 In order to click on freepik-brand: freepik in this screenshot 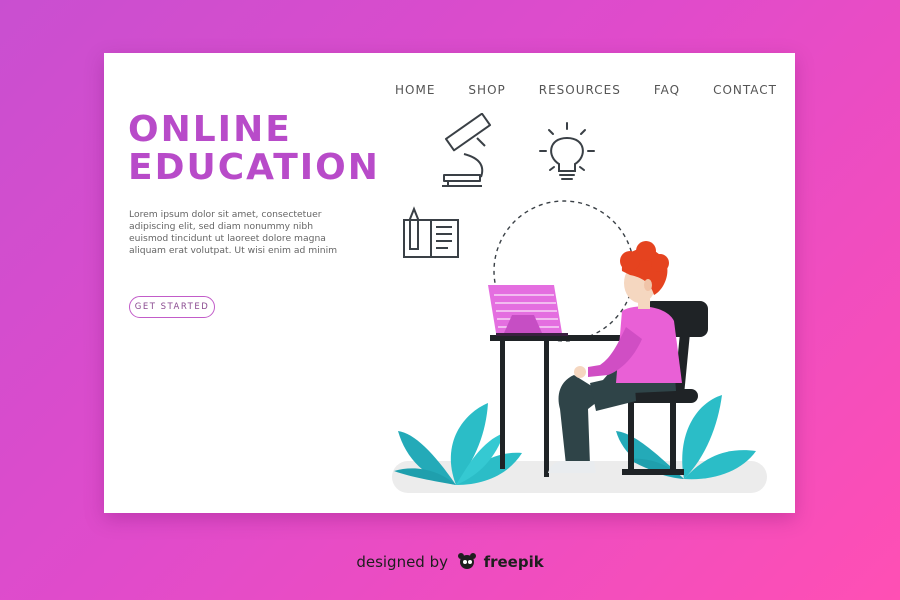, I will do `click(514, 562)`.